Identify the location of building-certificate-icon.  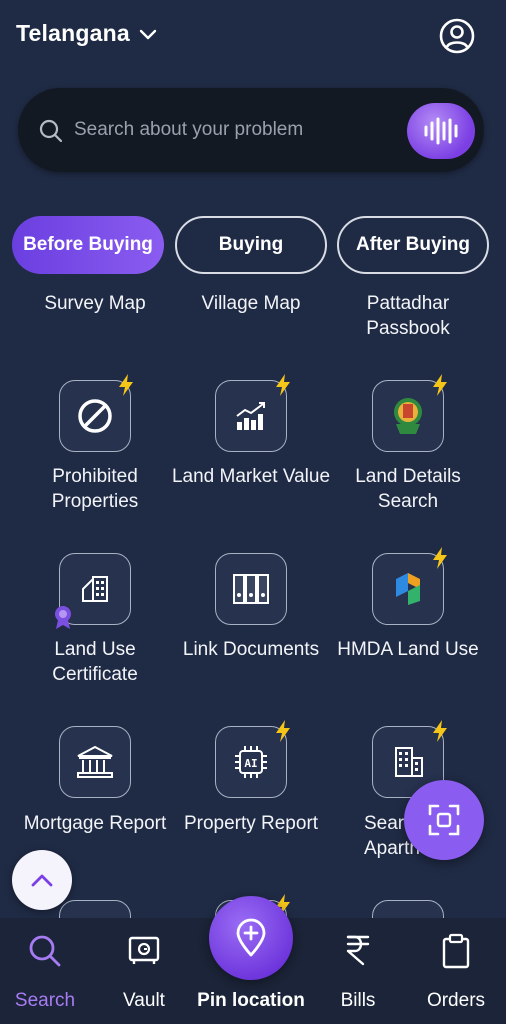
(95, 589).